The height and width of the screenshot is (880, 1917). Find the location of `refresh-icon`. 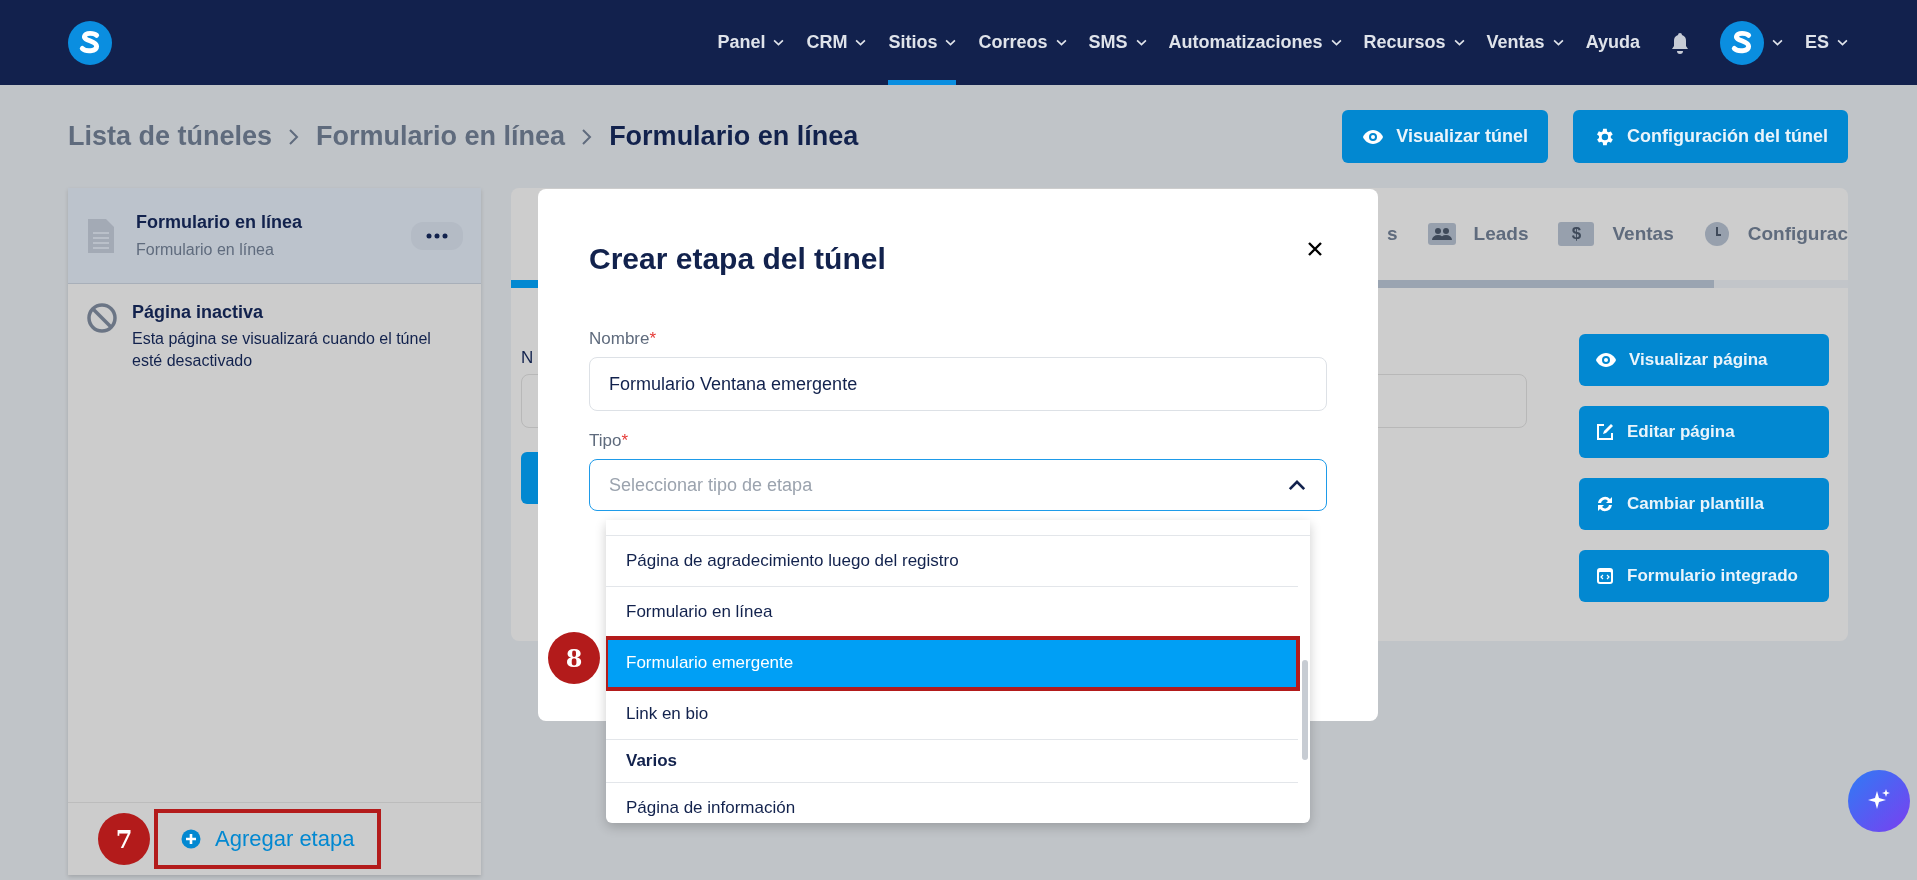

refresh-icon is located at coordinates (1605, 504).